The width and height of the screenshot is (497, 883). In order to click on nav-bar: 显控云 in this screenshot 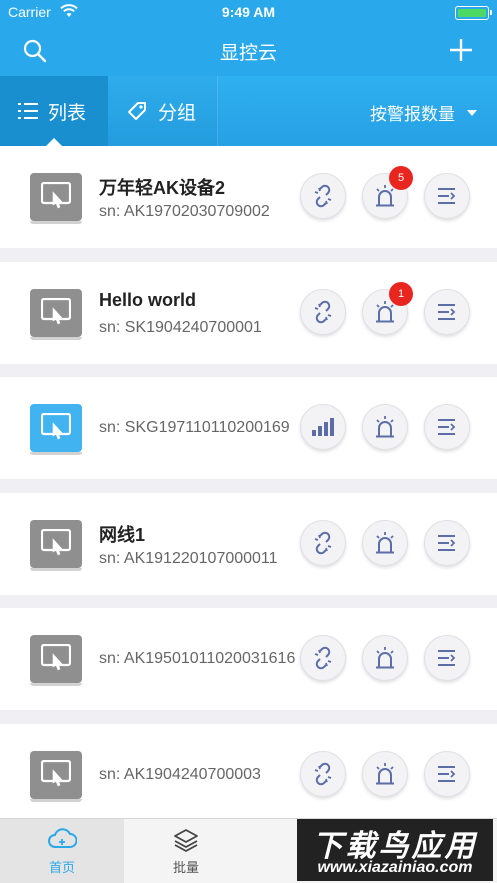, I will do `click(248, 51)`.